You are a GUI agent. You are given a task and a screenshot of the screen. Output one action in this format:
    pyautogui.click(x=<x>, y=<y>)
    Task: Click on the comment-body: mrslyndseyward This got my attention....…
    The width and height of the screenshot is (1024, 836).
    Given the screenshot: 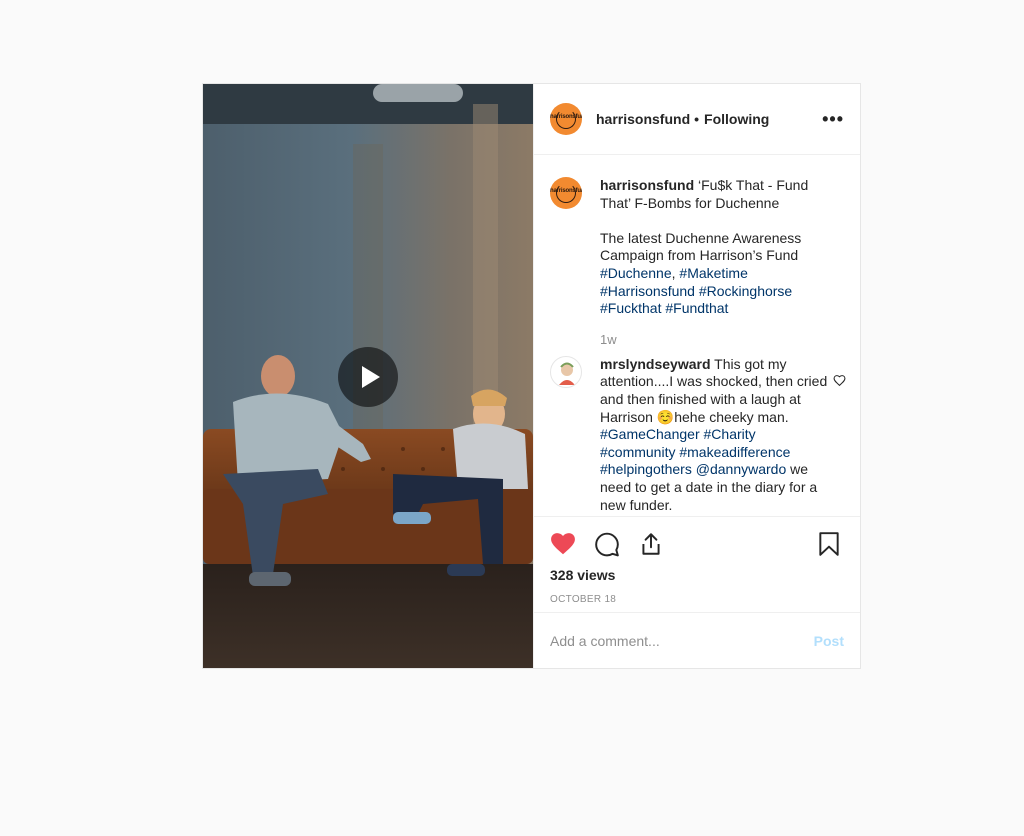 What is the action you would take?
    pyautogui.click(x=714, y=435)
    